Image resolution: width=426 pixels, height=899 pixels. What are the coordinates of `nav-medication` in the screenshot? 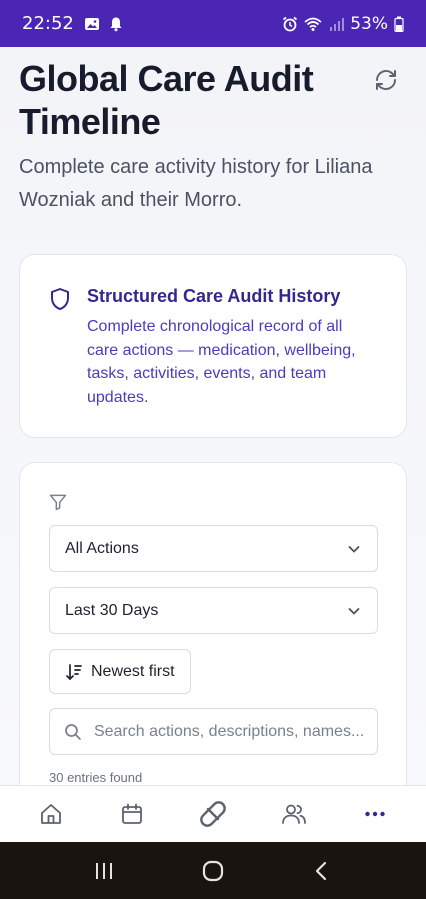 It's located at (213, 814).